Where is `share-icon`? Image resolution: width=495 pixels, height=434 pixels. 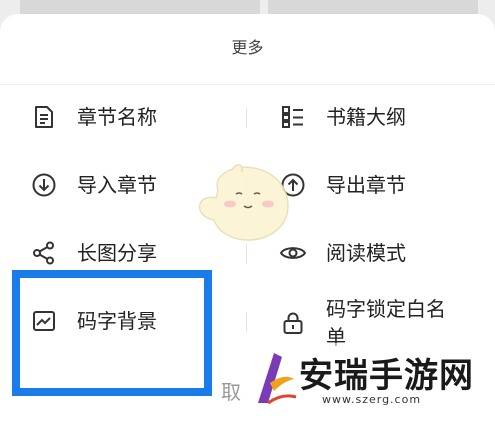
share-icon is located at coordinates (44, 253).